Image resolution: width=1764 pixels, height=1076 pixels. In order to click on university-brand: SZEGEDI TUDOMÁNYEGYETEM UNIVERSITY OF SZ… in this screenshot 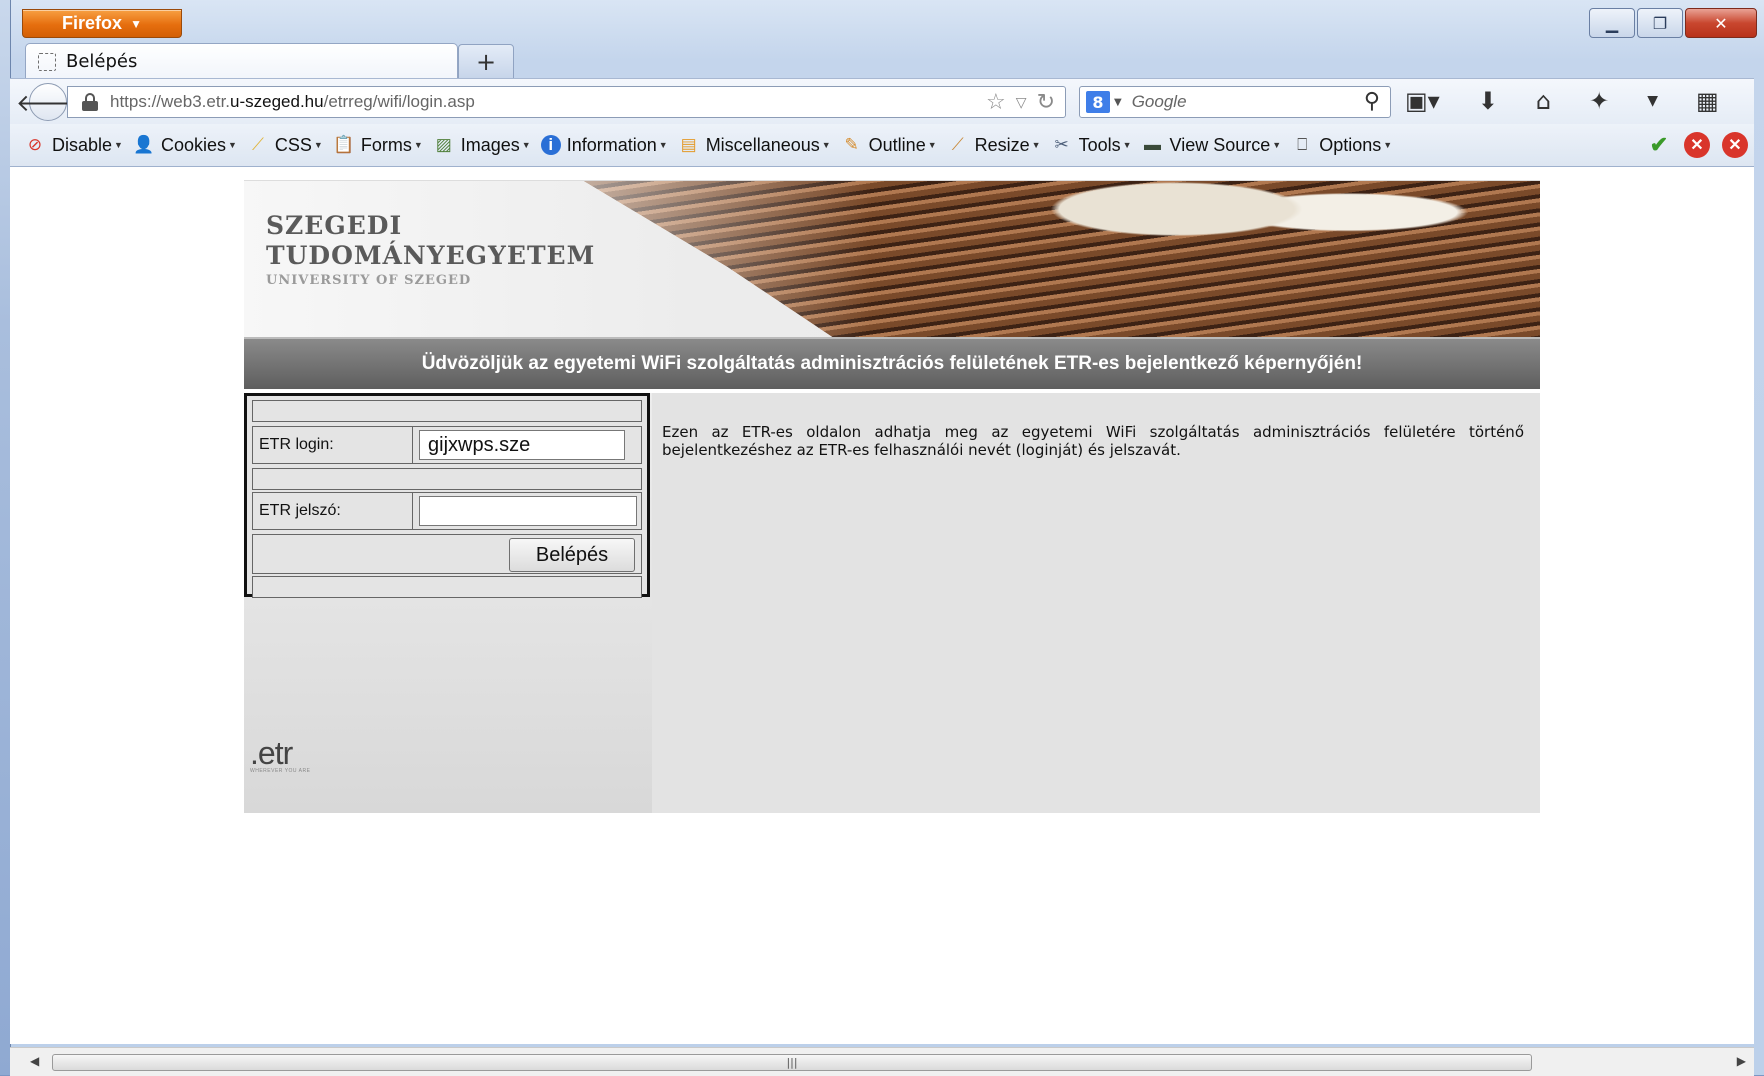, I will do `click(430, 249)`.